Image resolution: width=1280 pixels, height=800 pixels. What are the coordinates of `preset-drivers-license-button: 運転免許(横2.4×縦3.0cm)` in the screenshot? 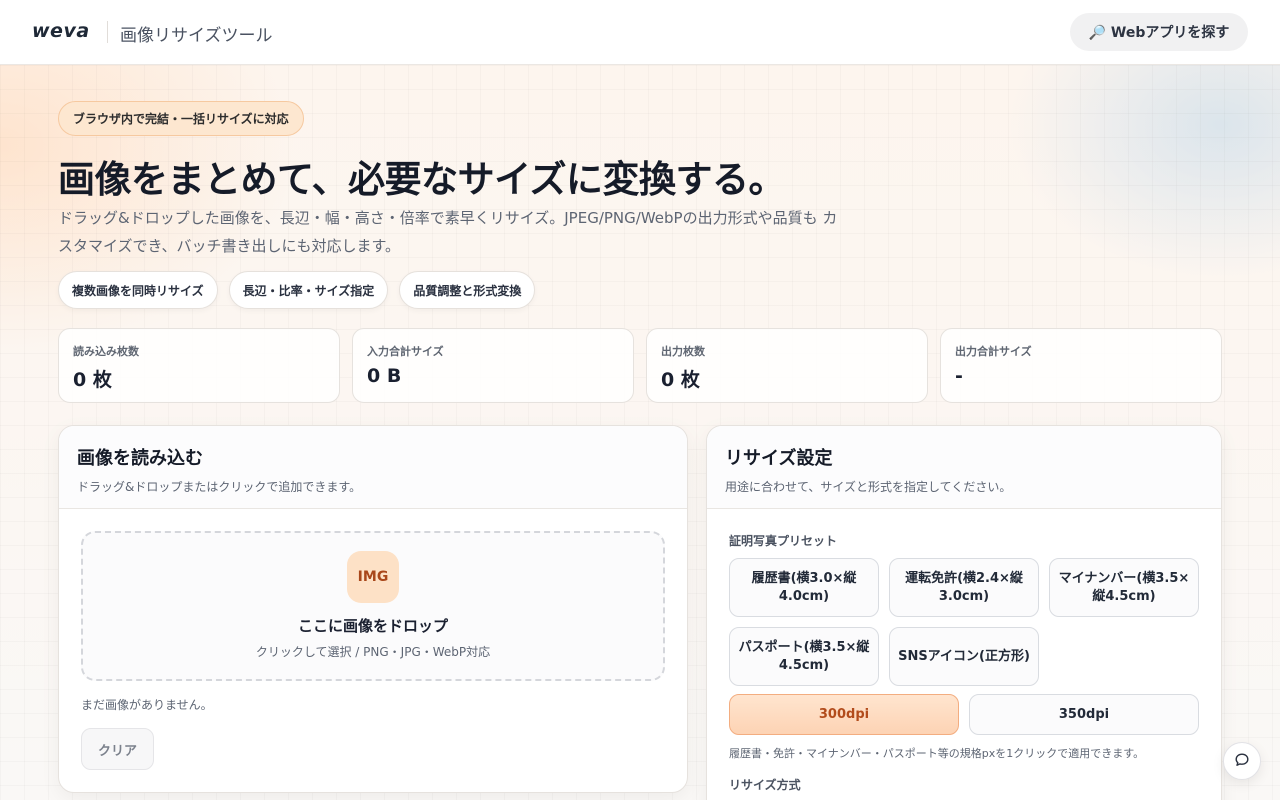 It's located at (964, 587).